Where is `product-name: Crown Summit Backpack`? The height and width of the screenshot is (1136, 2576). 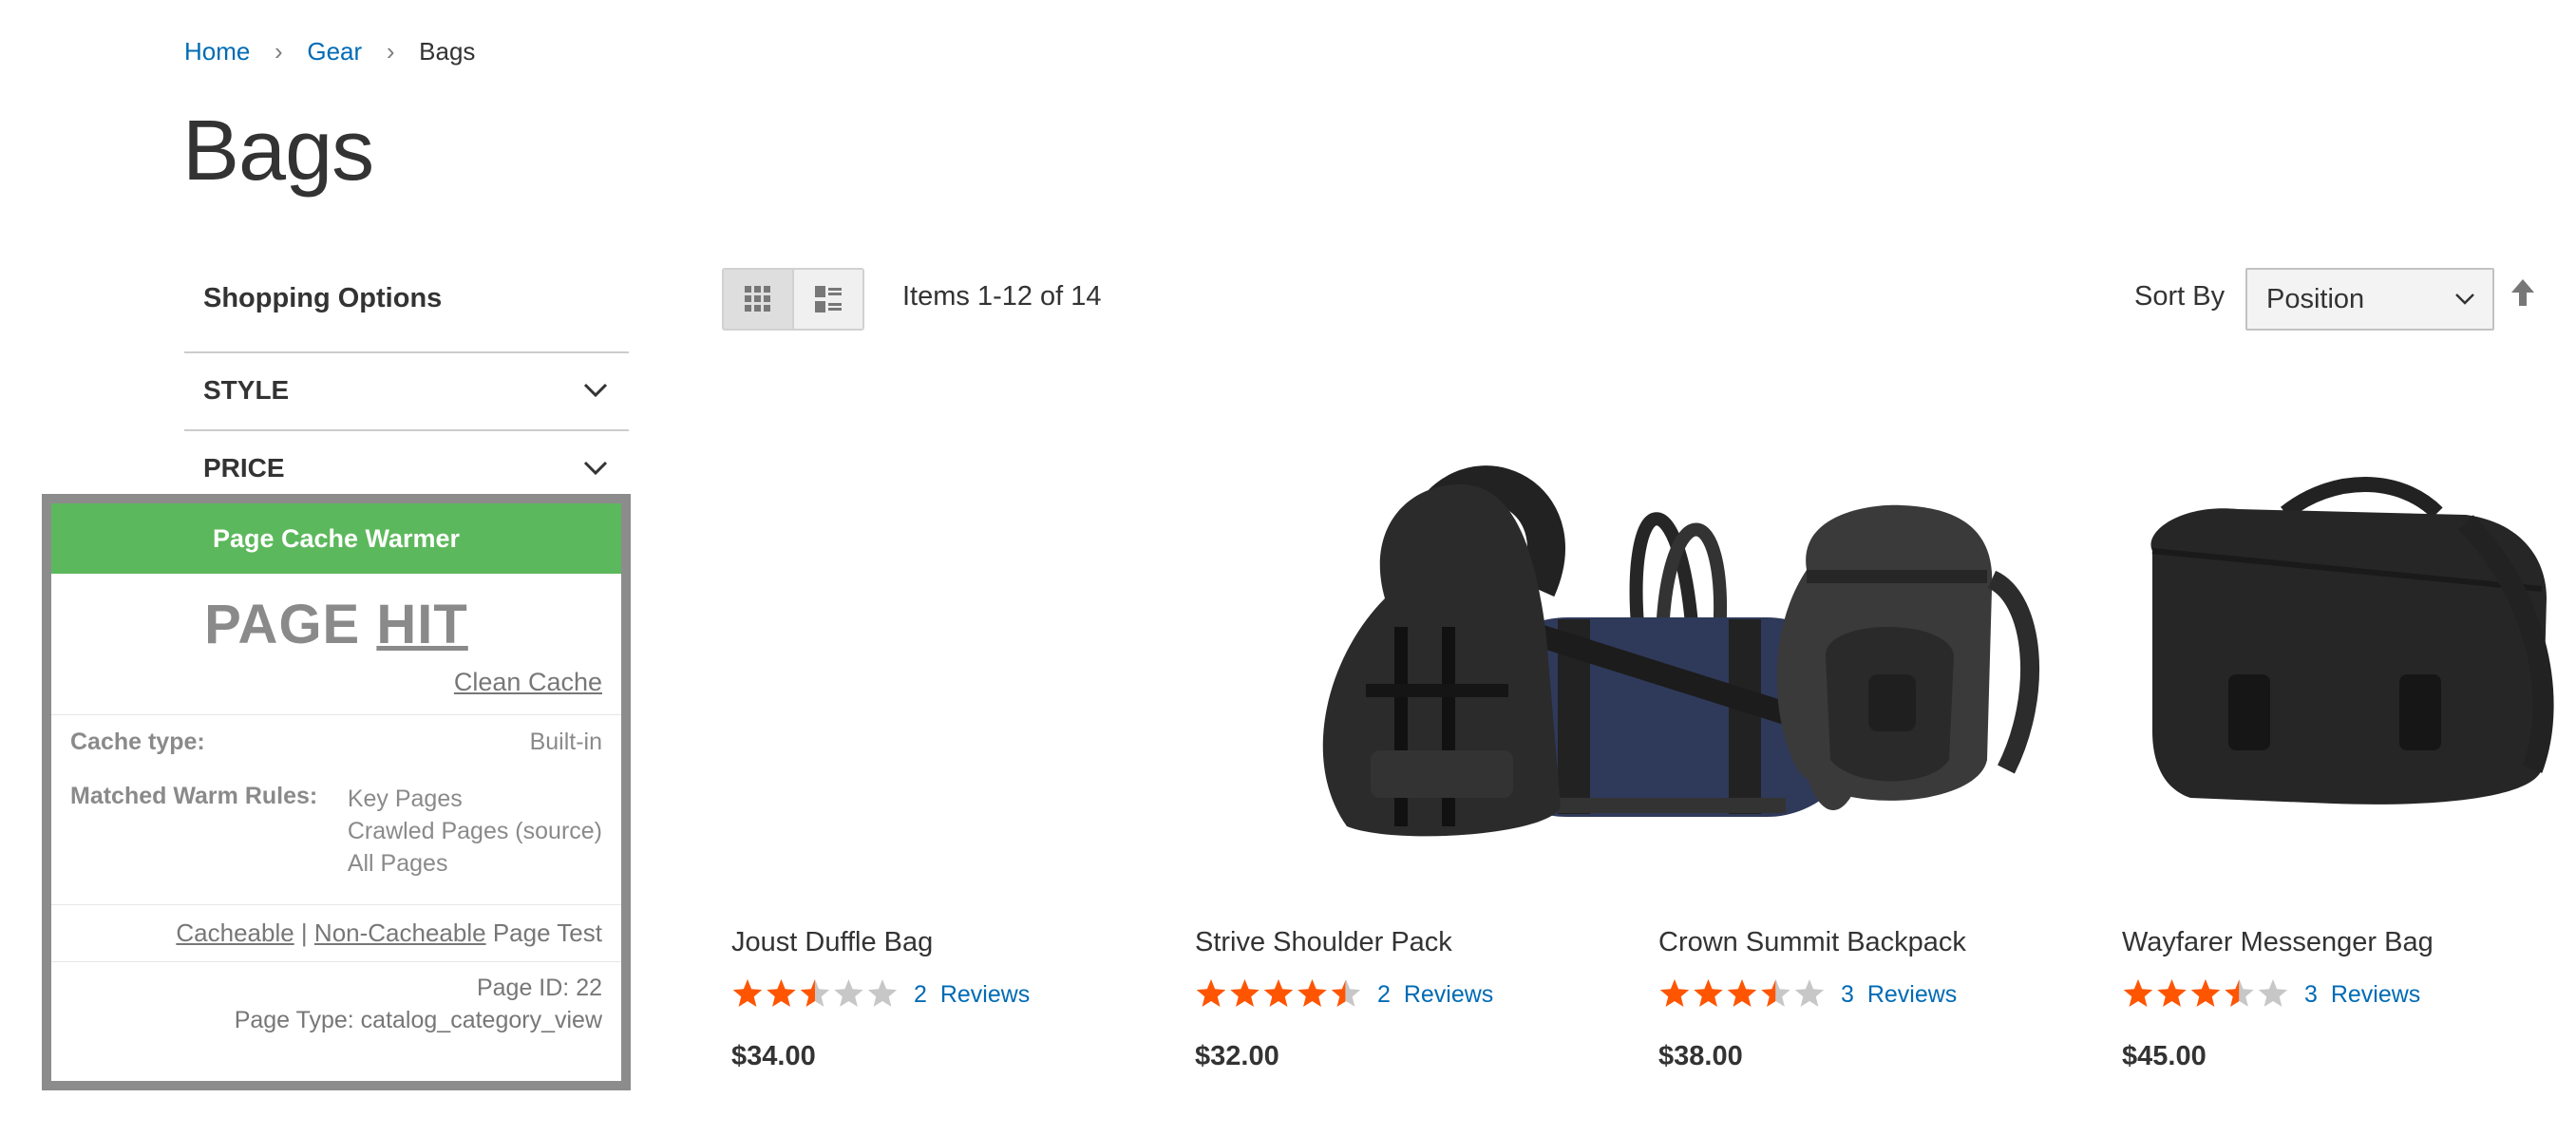
product-name: Crown Summit Backpack is located at coordinates (1812, 943).